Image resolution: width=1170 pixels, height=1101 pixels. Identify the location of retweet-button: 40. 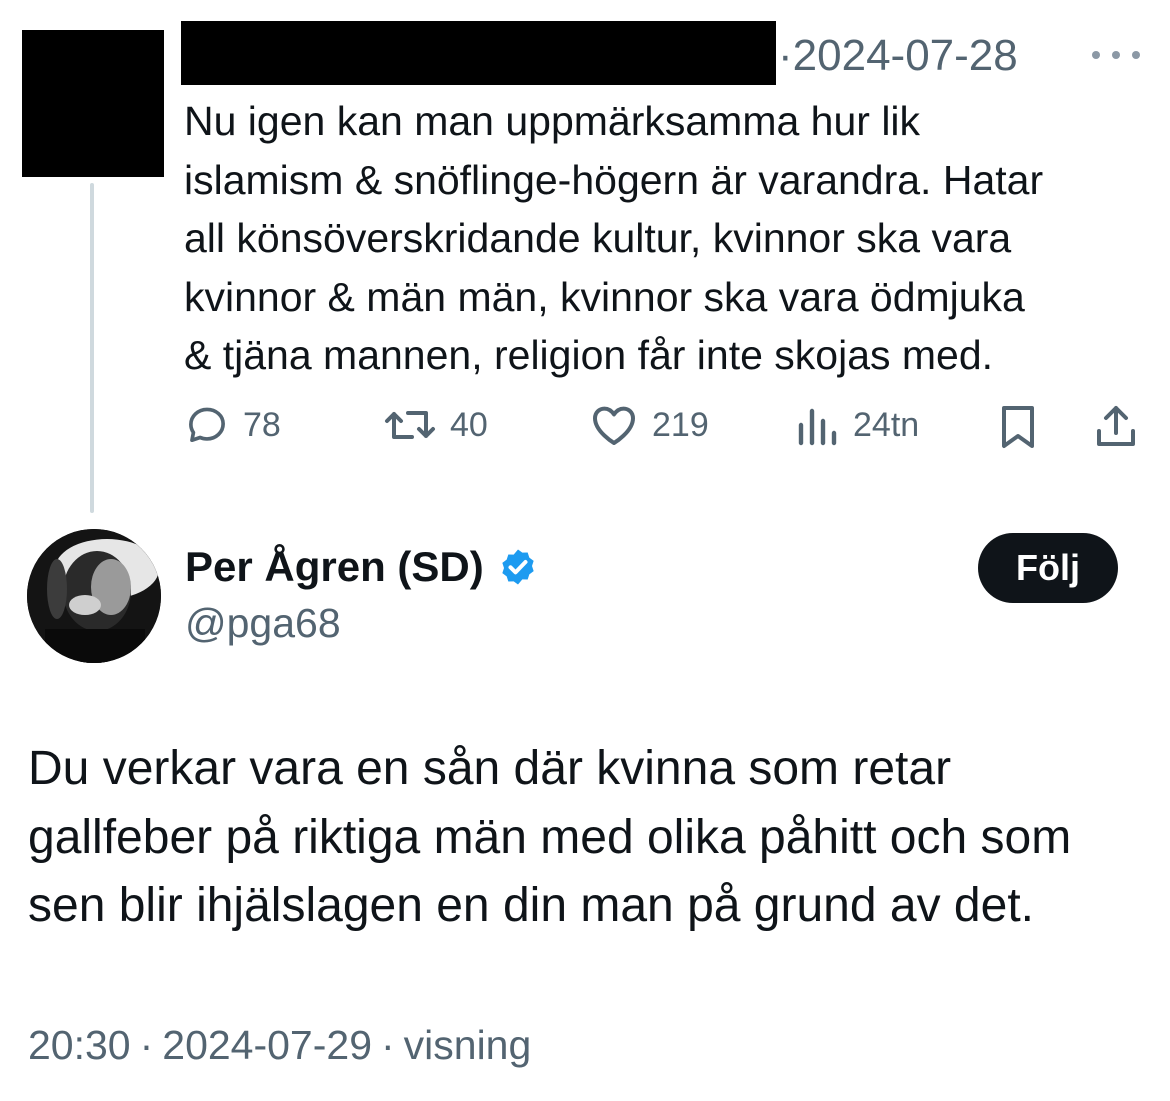
(436, 425).